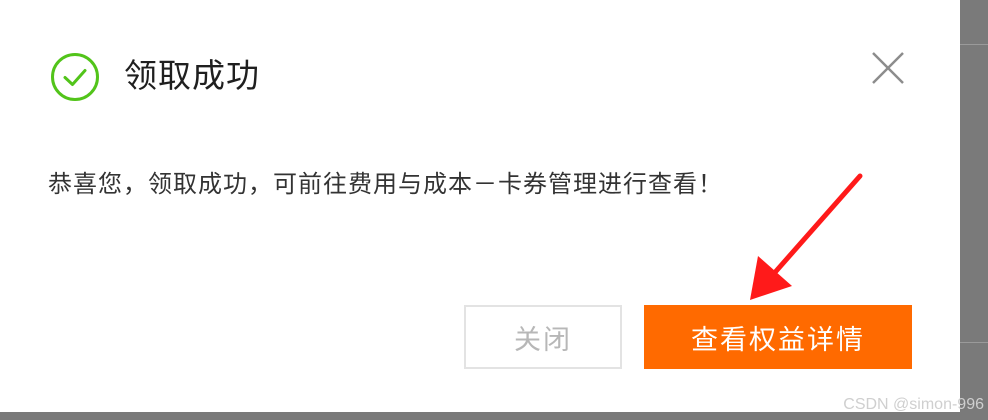 The image size is (988, 420). What do you see at coordinates (192, 75) in the screenshot?
I see `dialog-title: 领取成功` at bounding box center [192, 75].